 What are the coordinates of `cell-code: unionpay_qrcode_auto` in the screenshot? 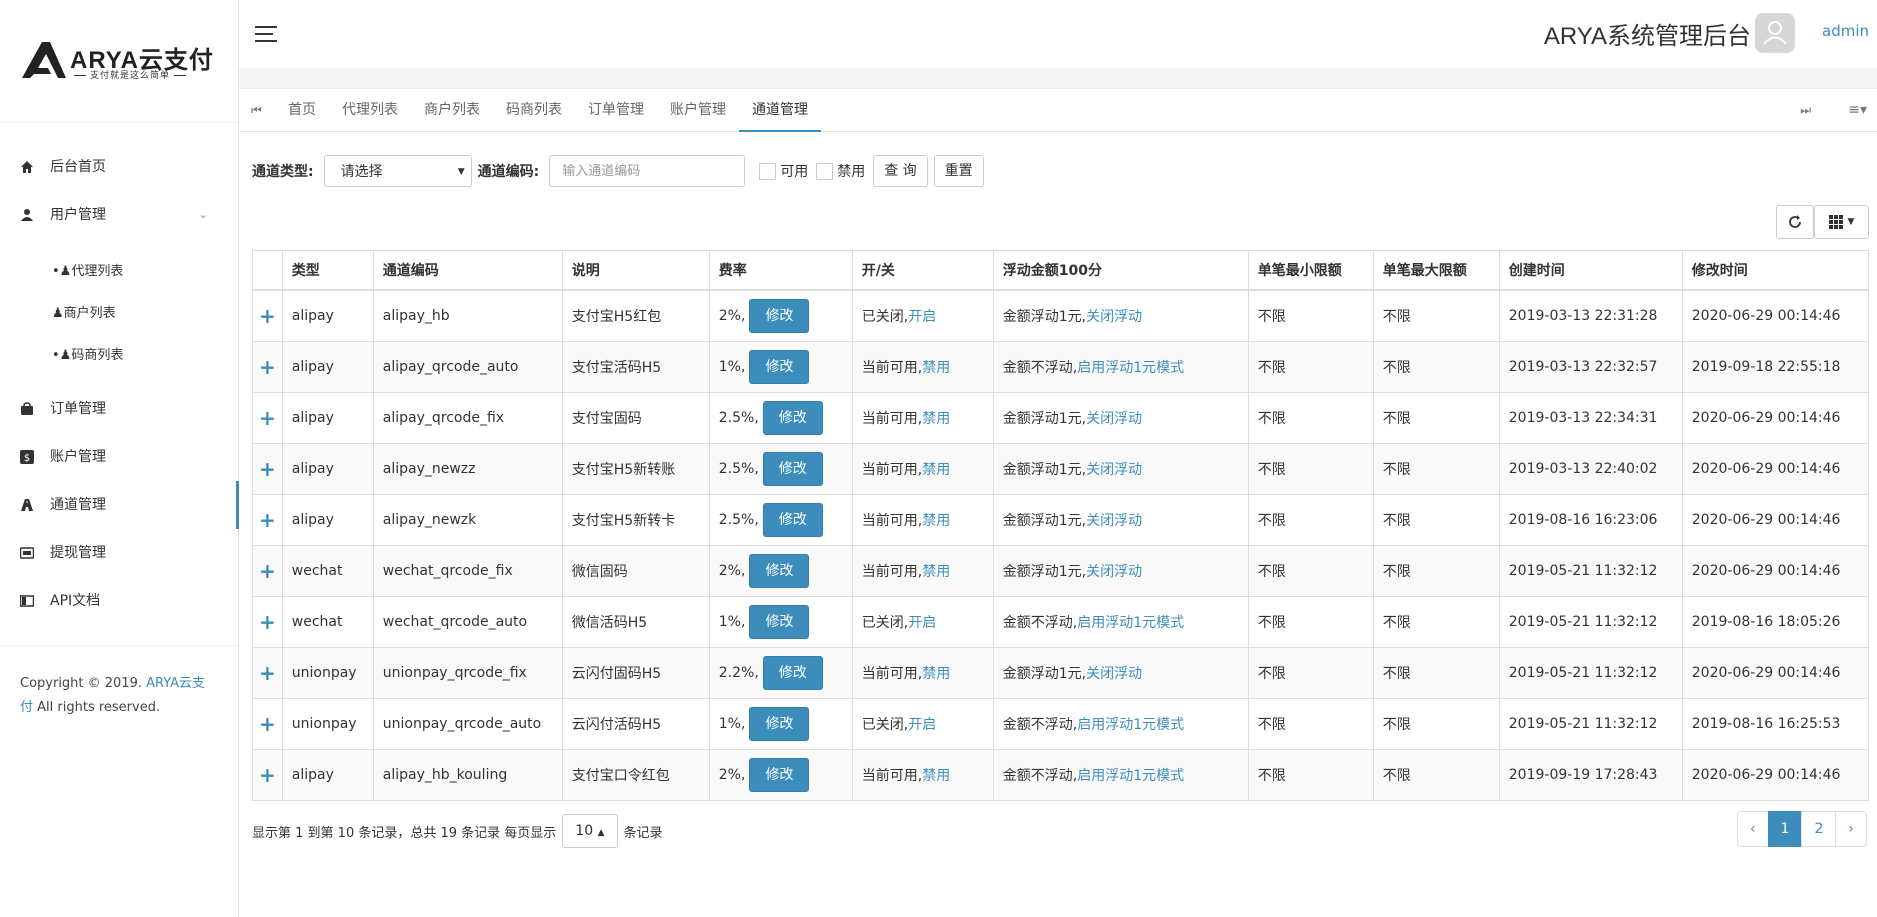 It's located at (467, 724).